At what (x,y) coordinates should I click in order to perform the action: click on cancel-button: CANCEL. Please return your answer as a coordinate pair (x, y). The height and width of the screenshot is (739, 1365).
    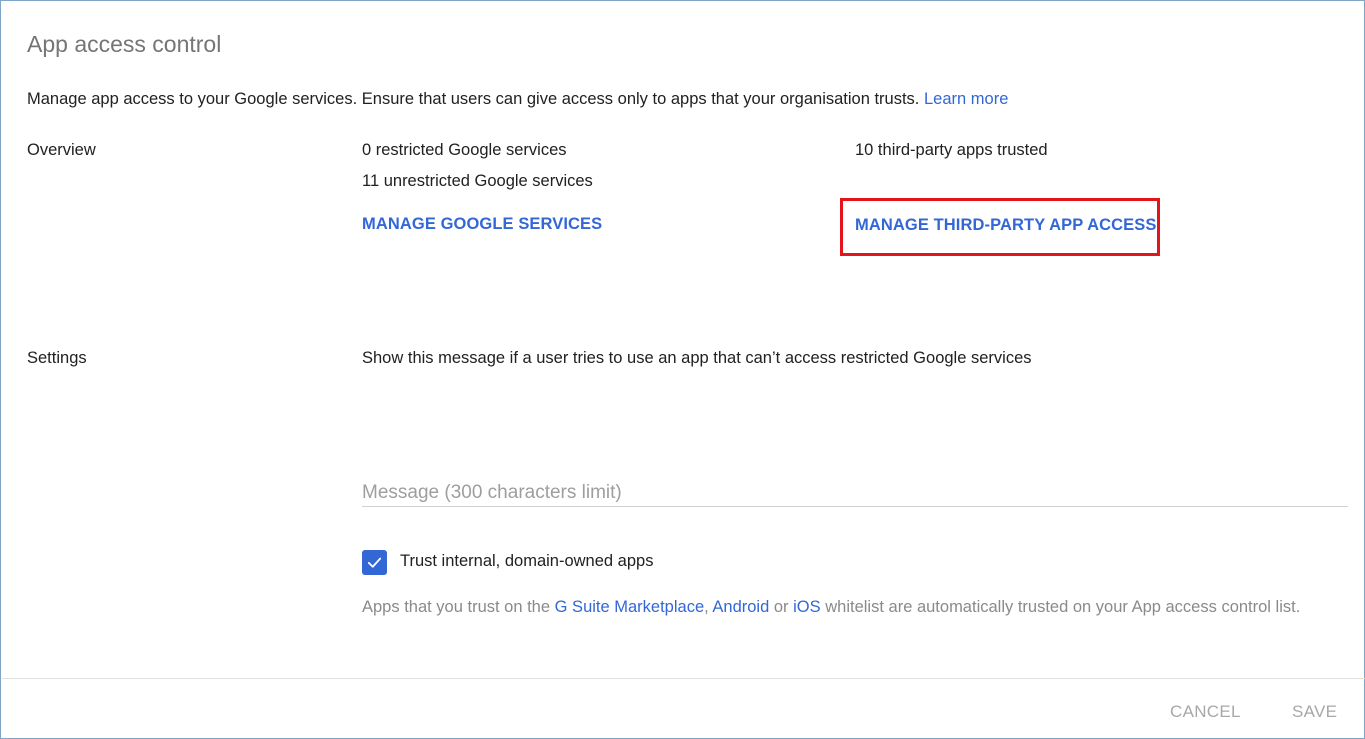
    Looking at the image, I should click on (1205, 712).